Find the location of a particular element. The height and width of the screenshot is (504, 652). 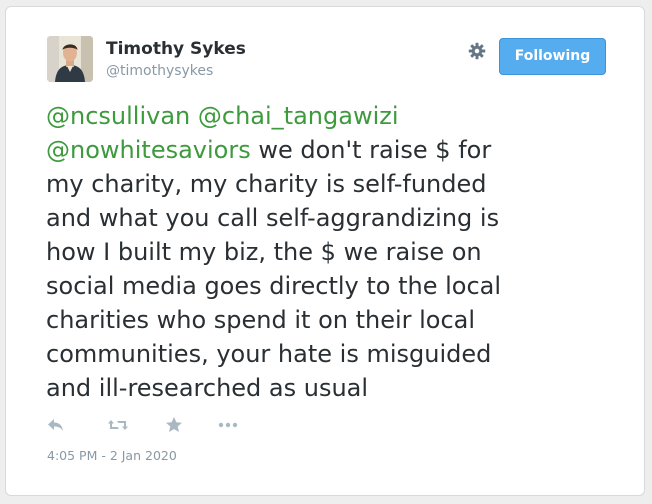

mention-link: @nowhitesaviors is located at coordinates (148, 150).